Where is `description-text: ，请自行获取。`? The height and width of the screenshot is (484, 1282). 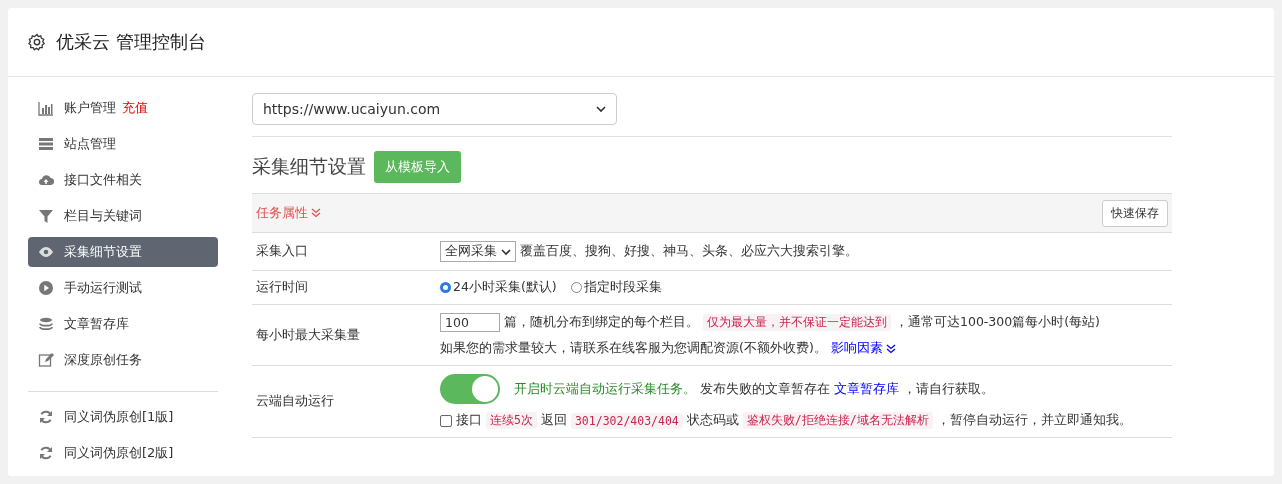
description-text: ，请自行获取。 is located at coordinates (948, 389).